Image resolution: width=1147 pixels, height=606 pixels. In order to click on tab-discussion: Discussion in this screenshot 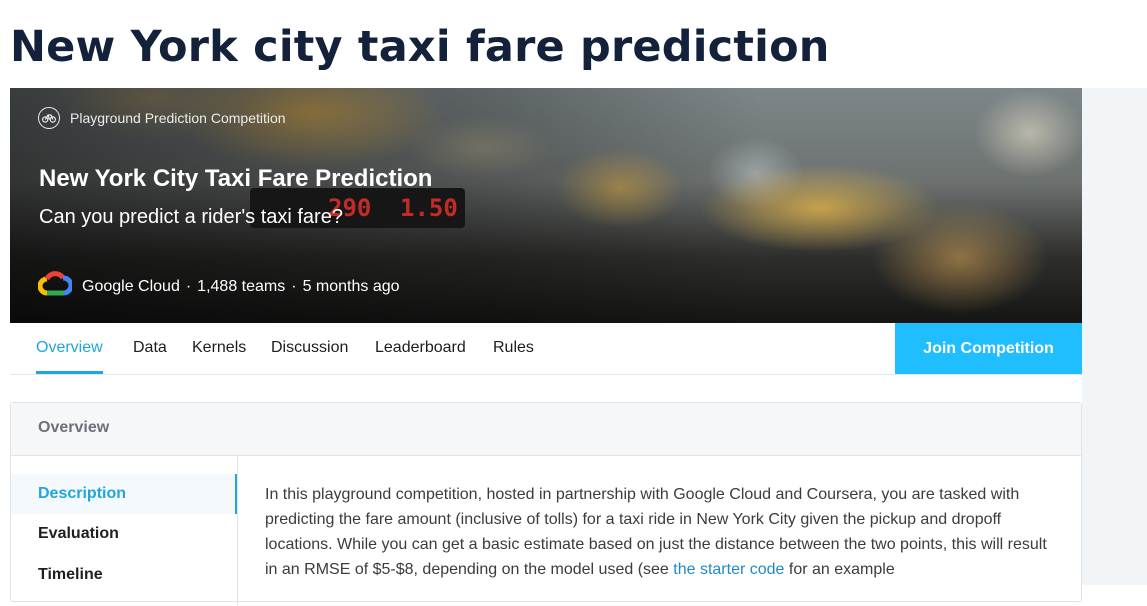, I will do `click(309, 348)`.